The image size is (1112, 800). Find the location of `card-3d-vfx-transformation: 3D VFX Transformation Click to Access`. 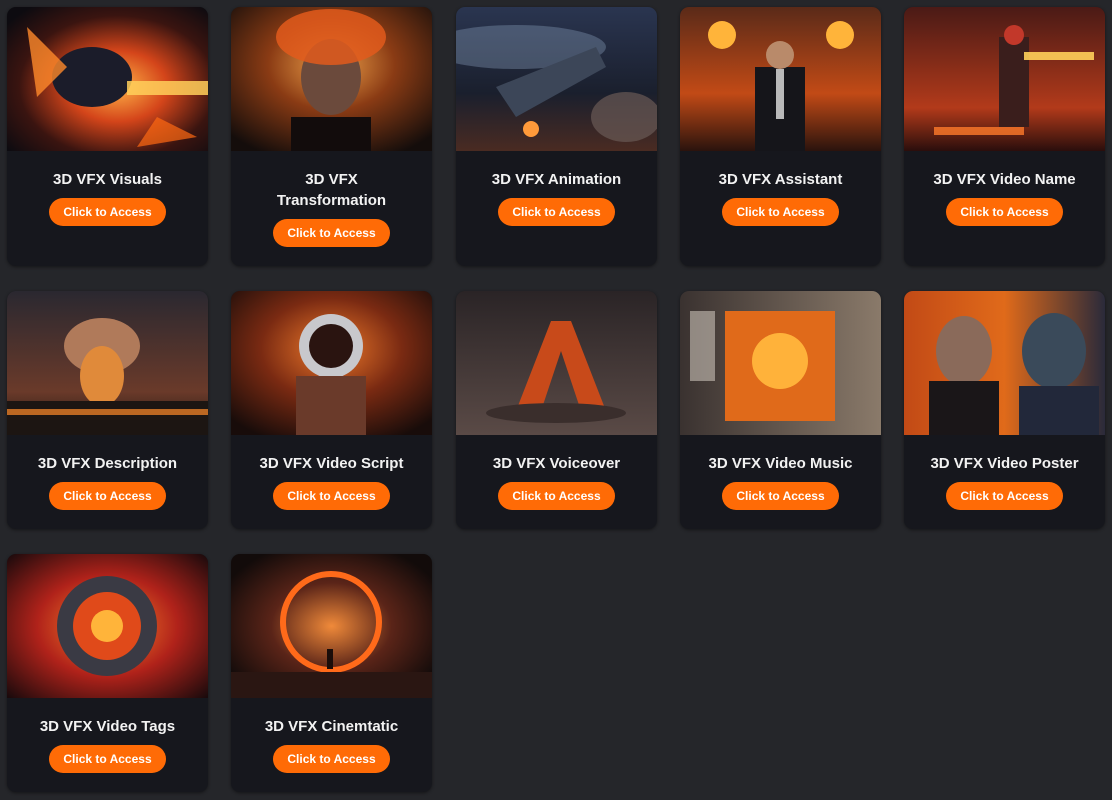

card-3d-vfx-transformation: 3D VFX Transformation Click to Access is located at coordinates (331, 136).